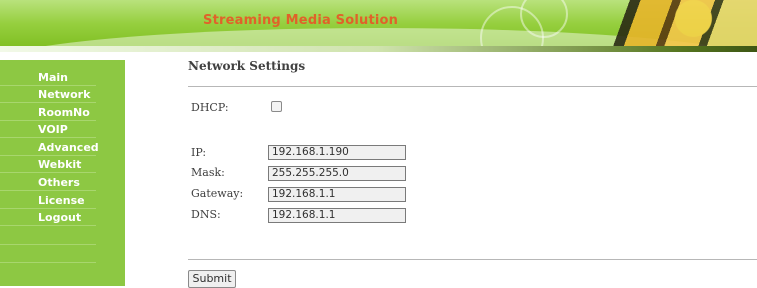 The width and height of the screenshot is (757, 288). Describe the element at coordinates (48, 217) in the screenshot. I see `sidebar-item-logout: Logout` at that location.